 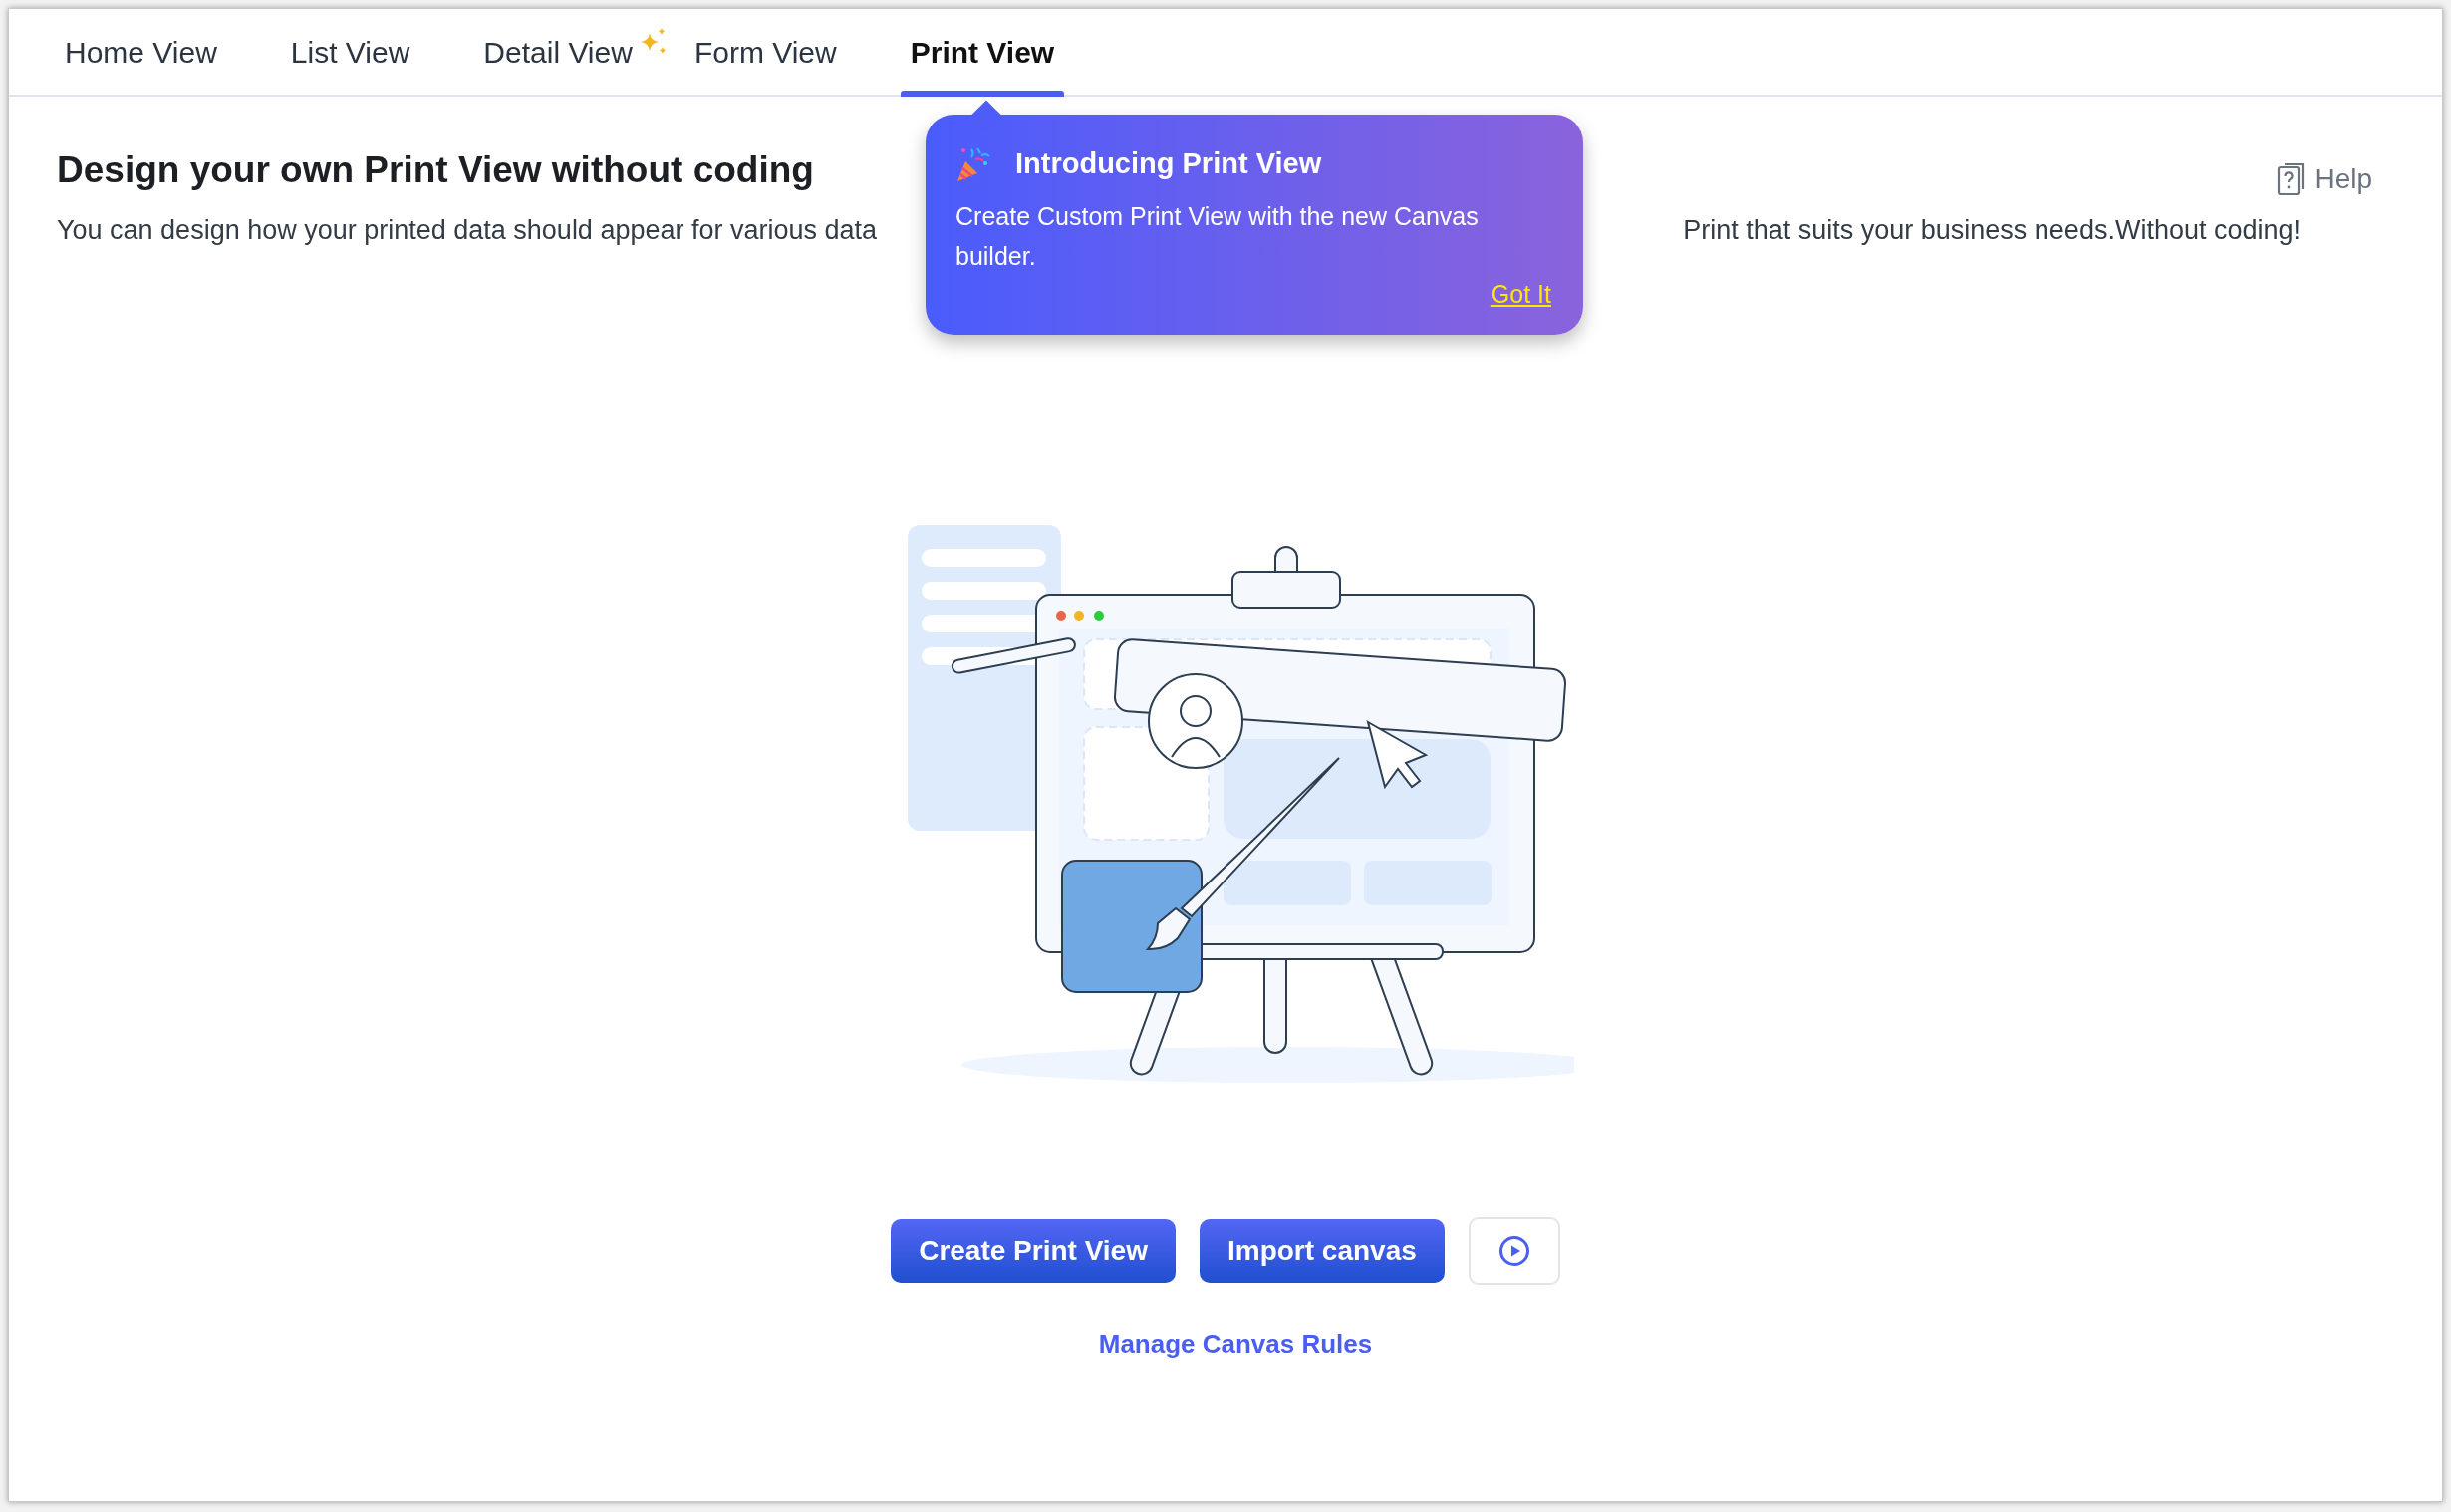 What do you see at coordinates (1217, 236) in the screenshot?
I see `popover-text: Create Custom Print View with the new Canvas builder.` at bounding box center [1217, 236].